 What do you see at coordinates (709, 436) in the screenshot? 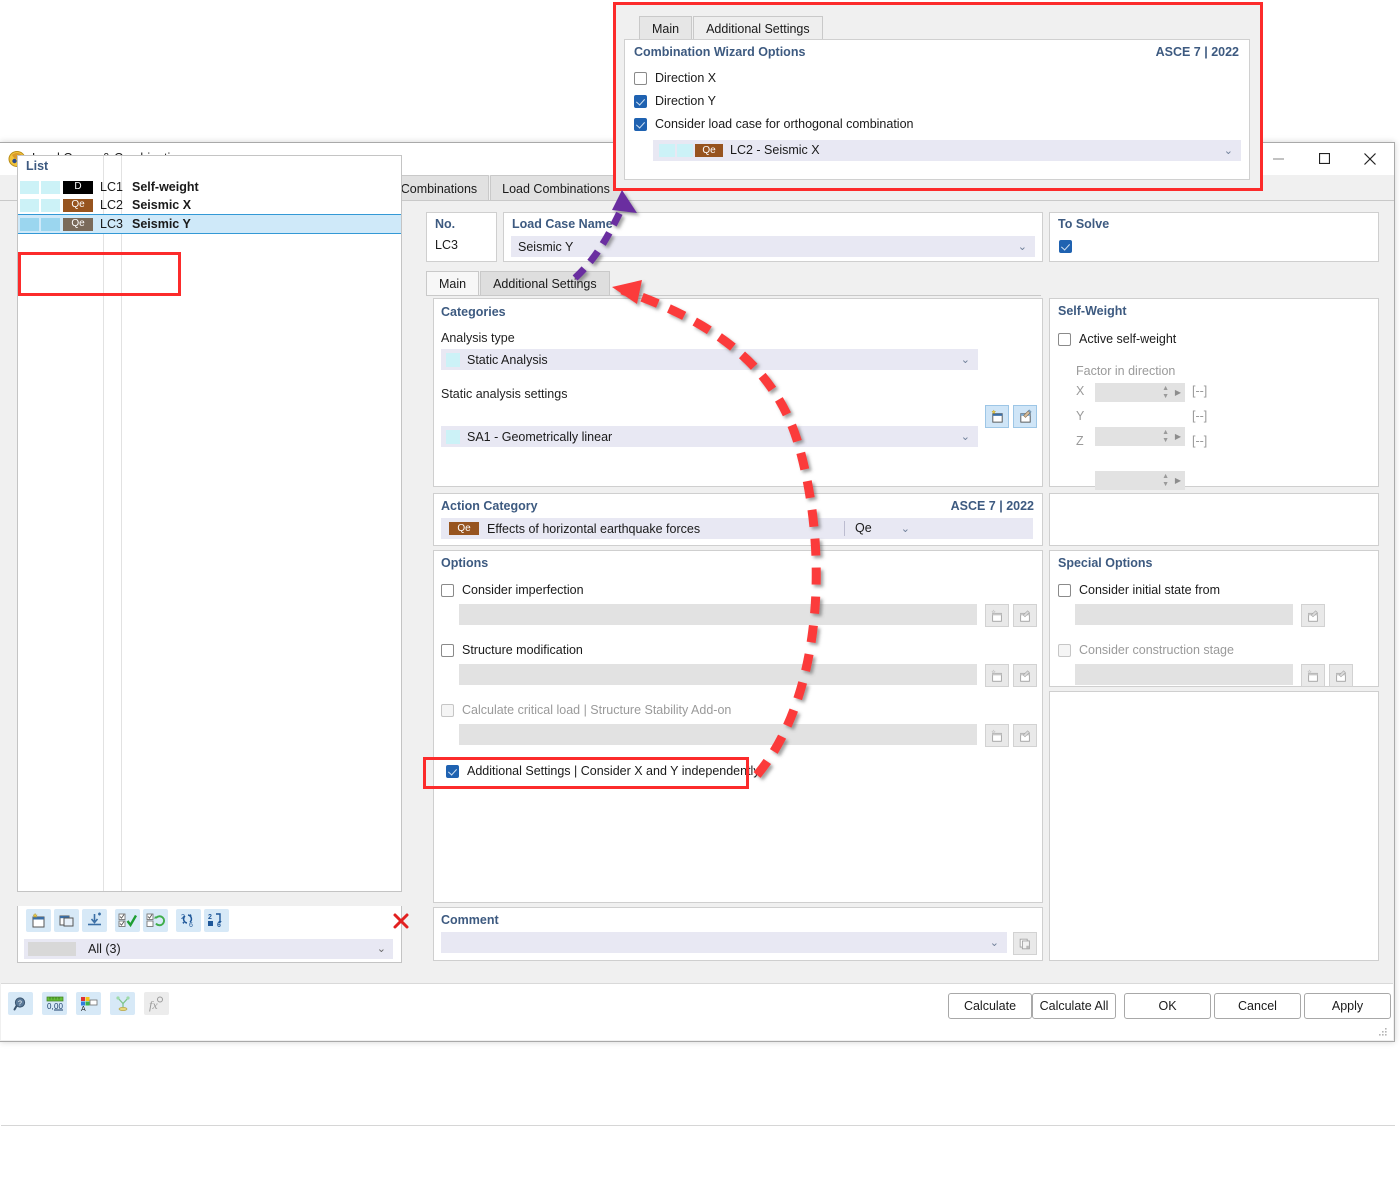
I see `static-analysis-settings-select: SA1 - Geometrically linear ⌄` at bounding box center [709, 436].